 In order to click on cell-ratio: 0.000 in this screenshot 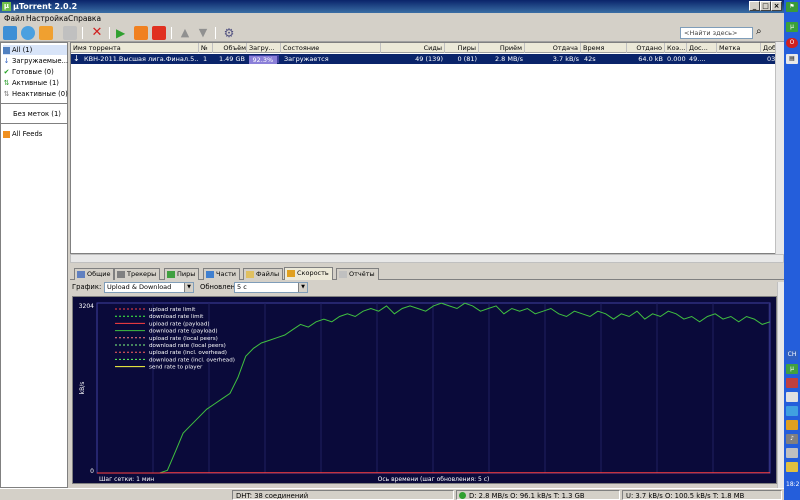, I will do `click(676, 59)`.